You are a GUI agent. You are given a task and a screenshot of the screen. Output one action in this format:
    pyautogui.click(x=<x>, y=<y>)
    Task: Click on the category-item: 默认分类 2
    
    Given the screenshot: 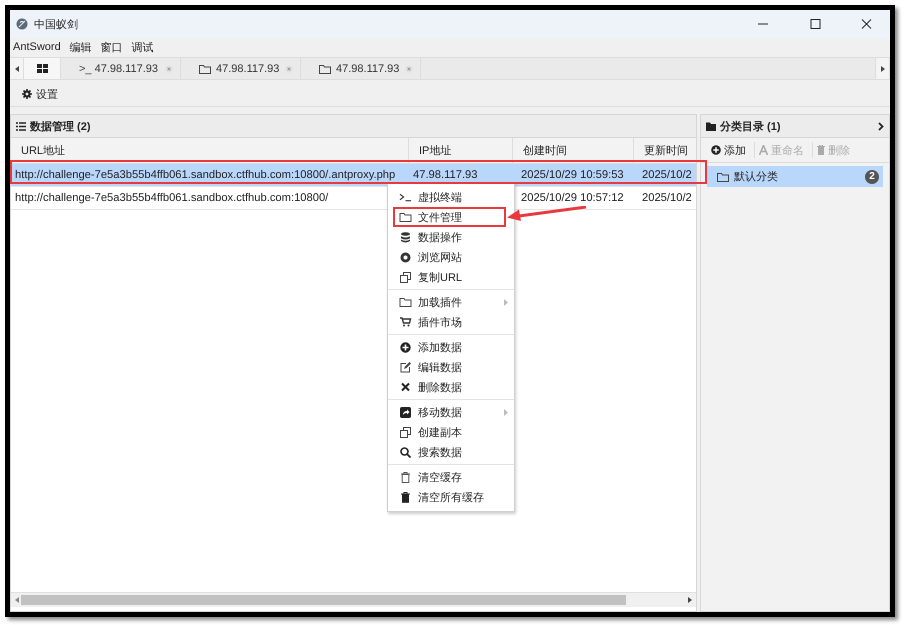 What is the action you would take?
    pyautogui.click(x=795, y=176)
    